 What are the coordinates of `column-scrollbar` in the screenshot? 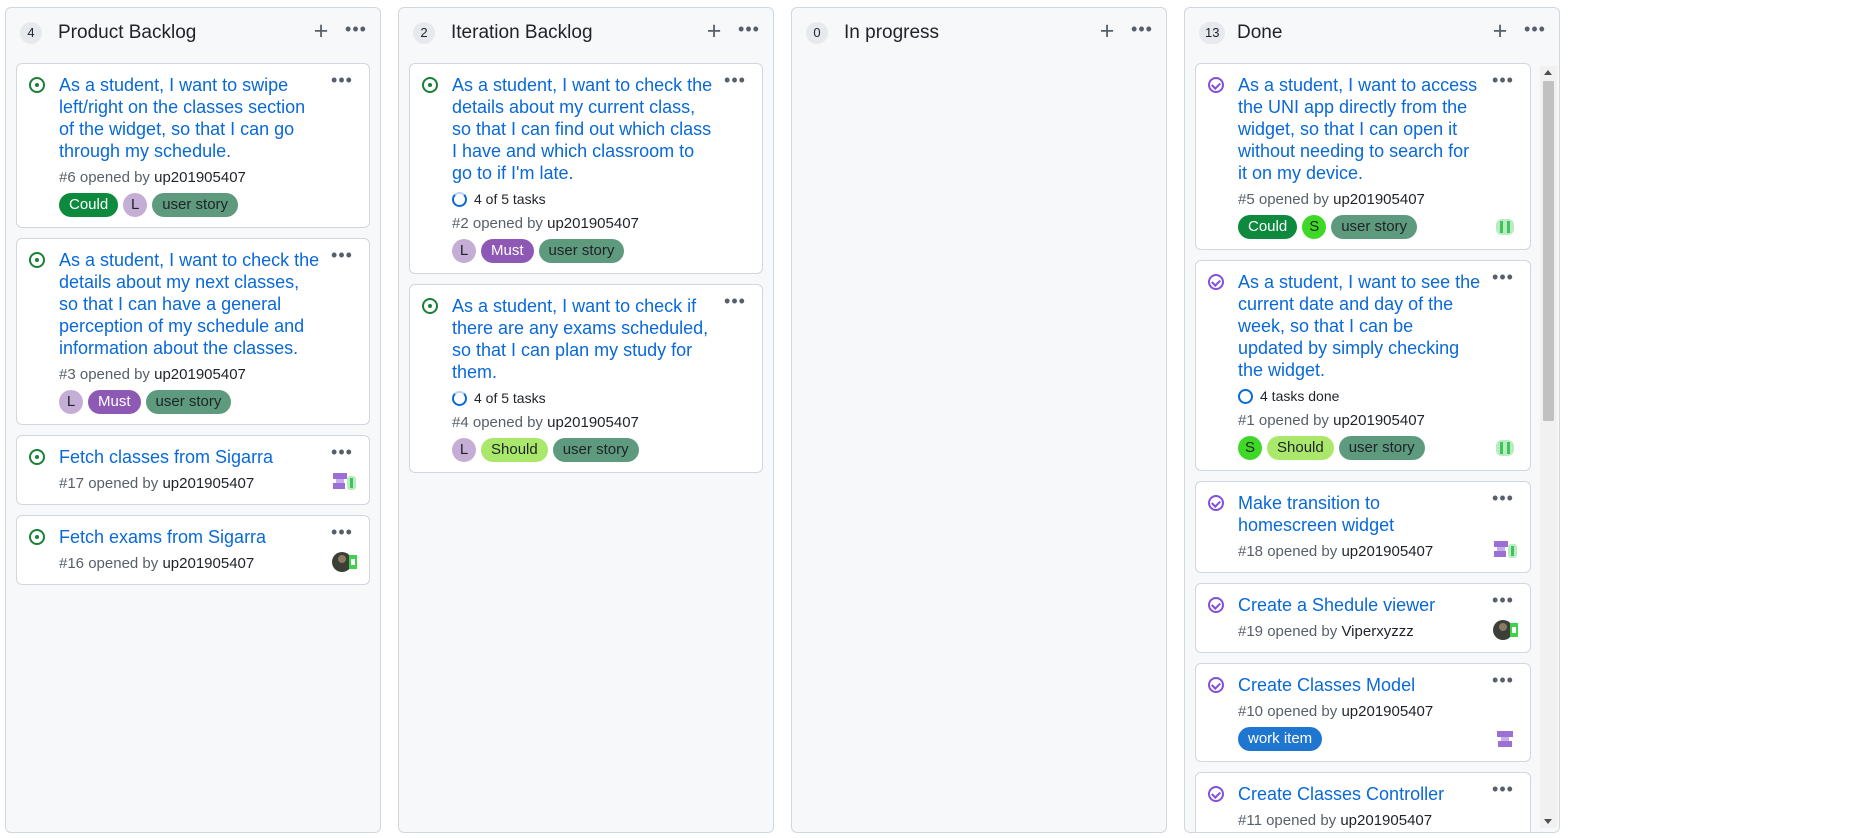 It's located at (1548, 447).